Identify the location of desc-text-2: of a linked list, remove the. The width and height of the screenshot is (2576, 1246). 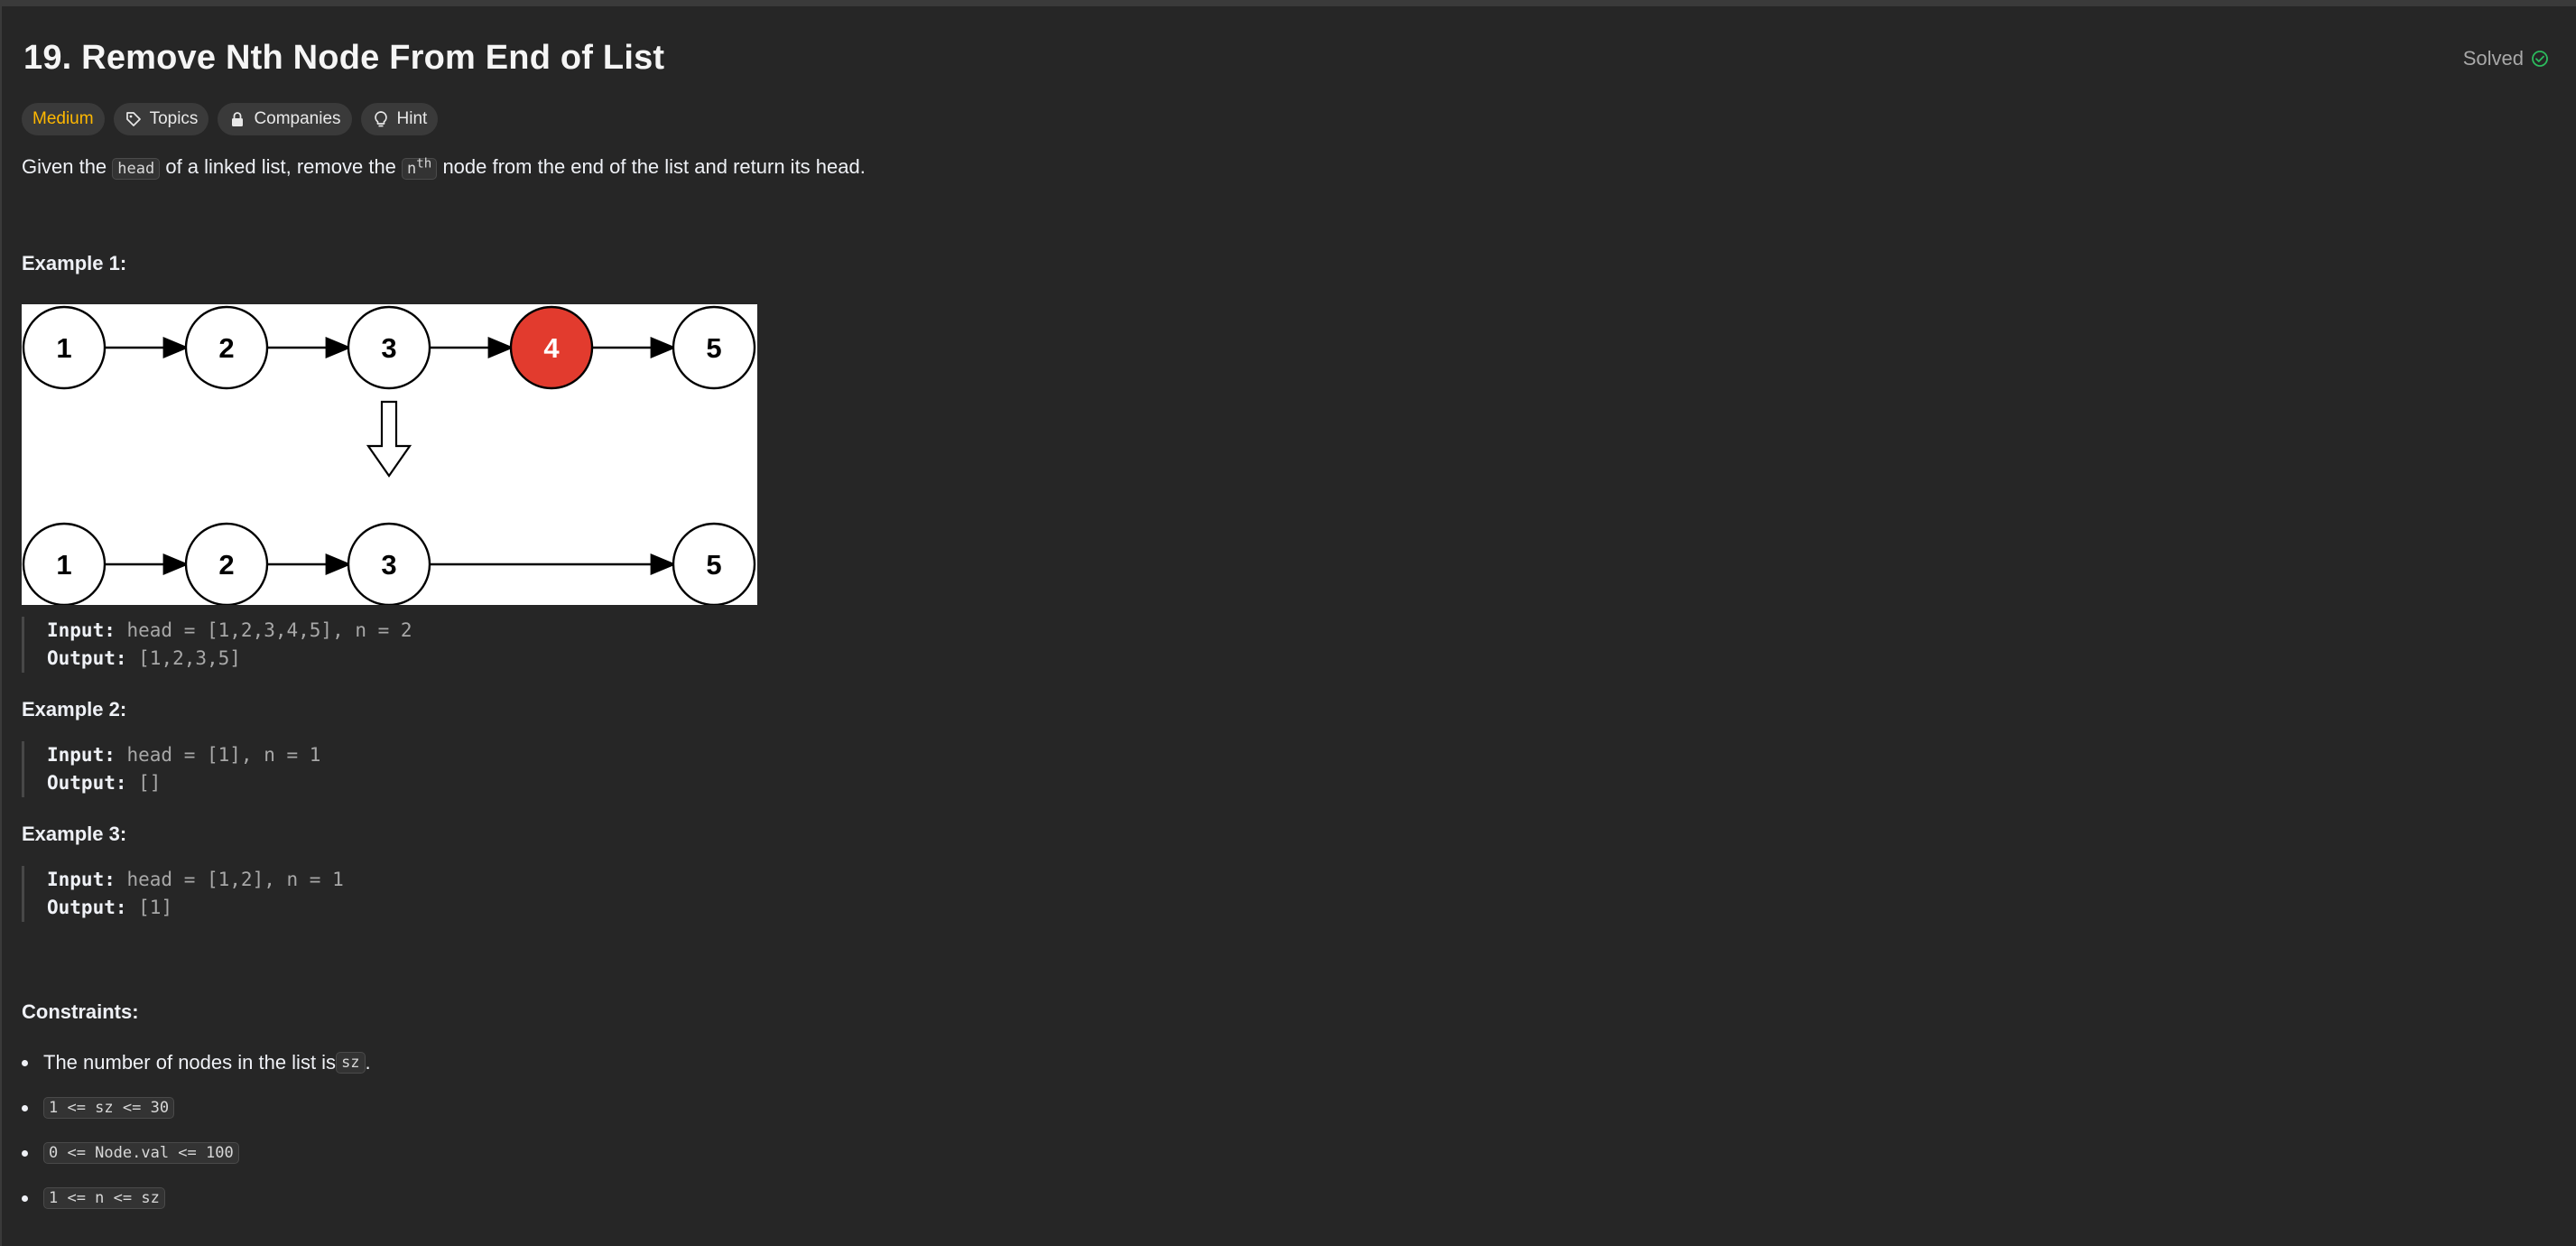
(281, 166).